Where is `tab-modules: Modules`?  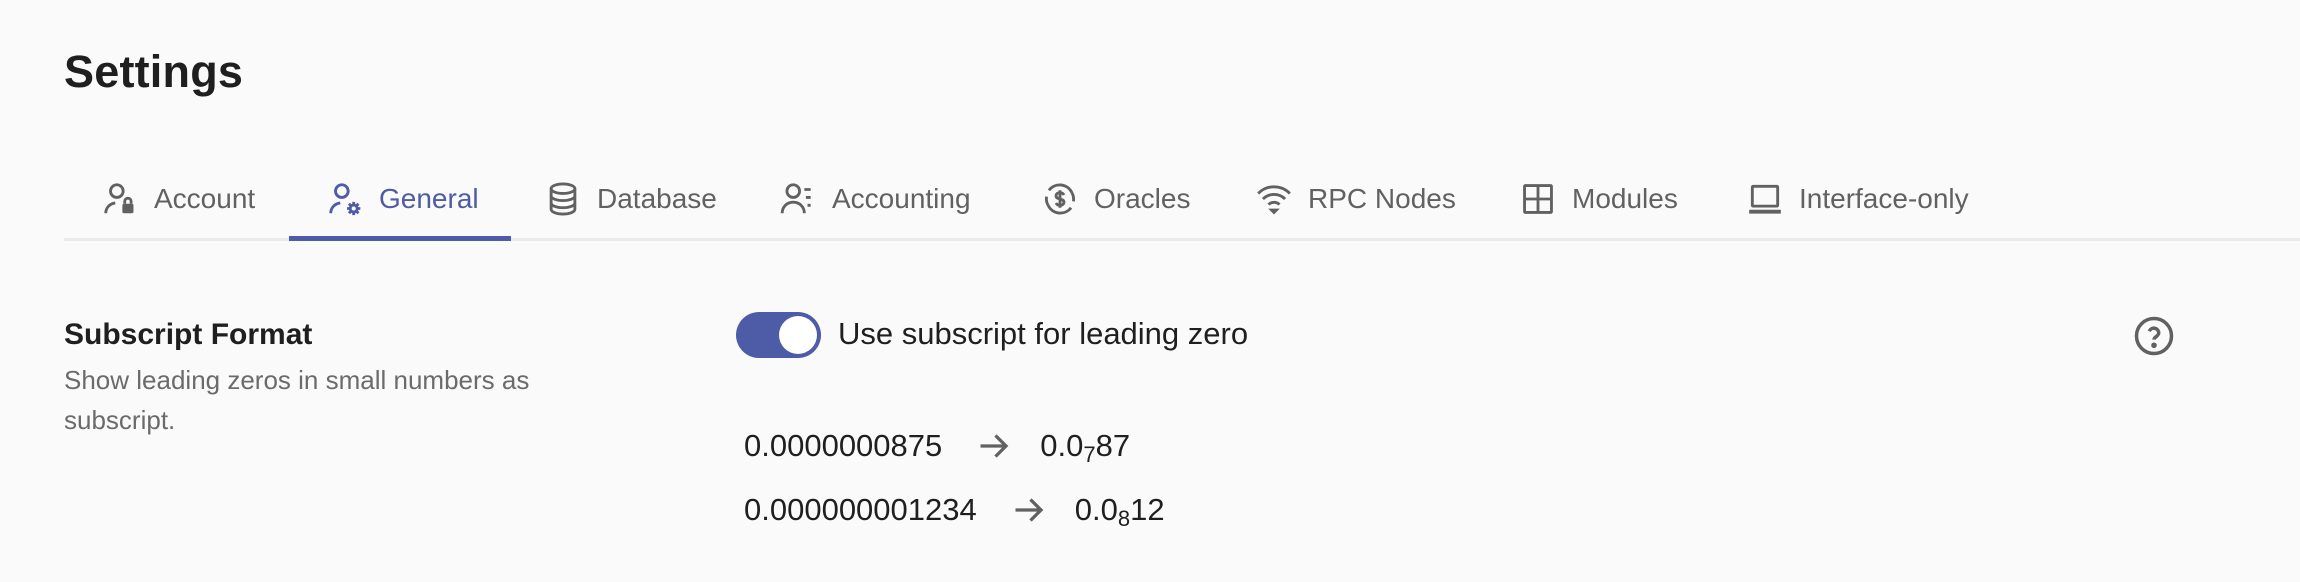
tab-modules: Modules is located at coordinates (1598, 199).